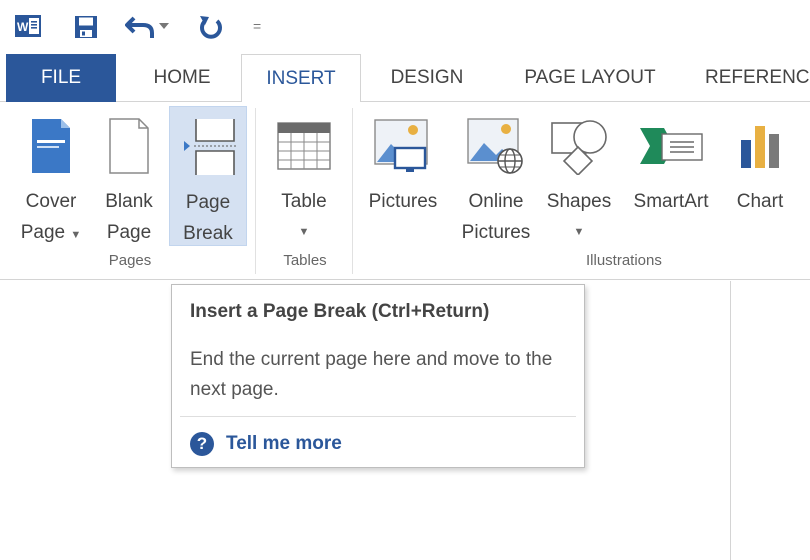 This screenshot has height=560, width=810. I want to click on page-break-button: Page Break, so click(208, 176).